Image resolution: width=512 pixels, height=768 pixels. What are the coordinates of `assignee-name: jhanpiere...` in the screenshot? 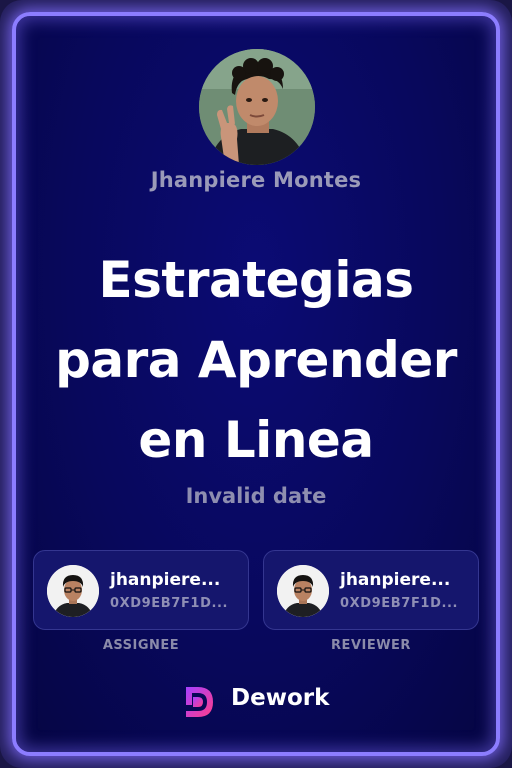 It's located at (165, 580).